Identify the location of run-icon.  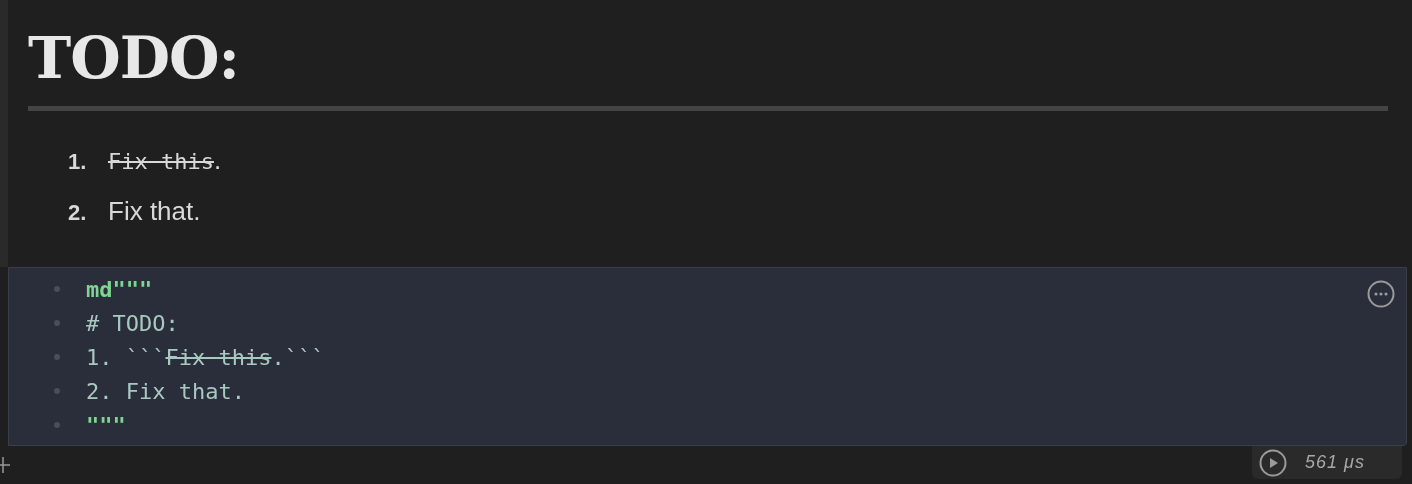
(1273, 462).